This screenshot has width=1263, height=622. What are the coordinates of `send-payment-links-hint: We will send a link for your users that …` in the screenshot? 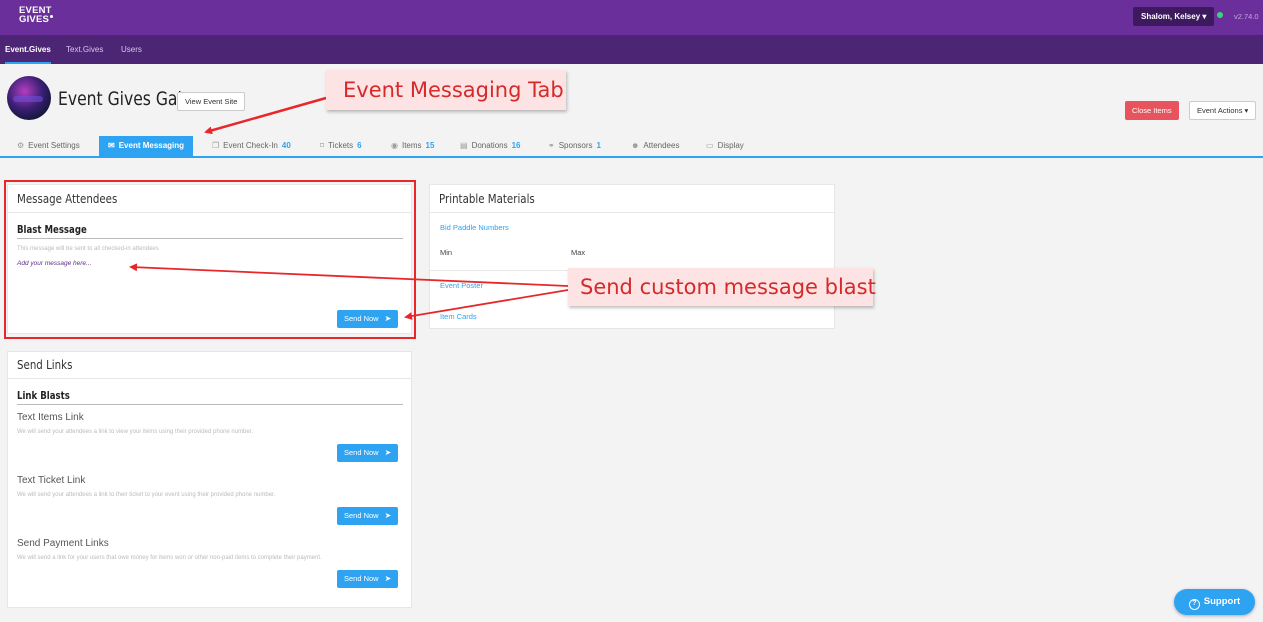 It's located at (169, 558).